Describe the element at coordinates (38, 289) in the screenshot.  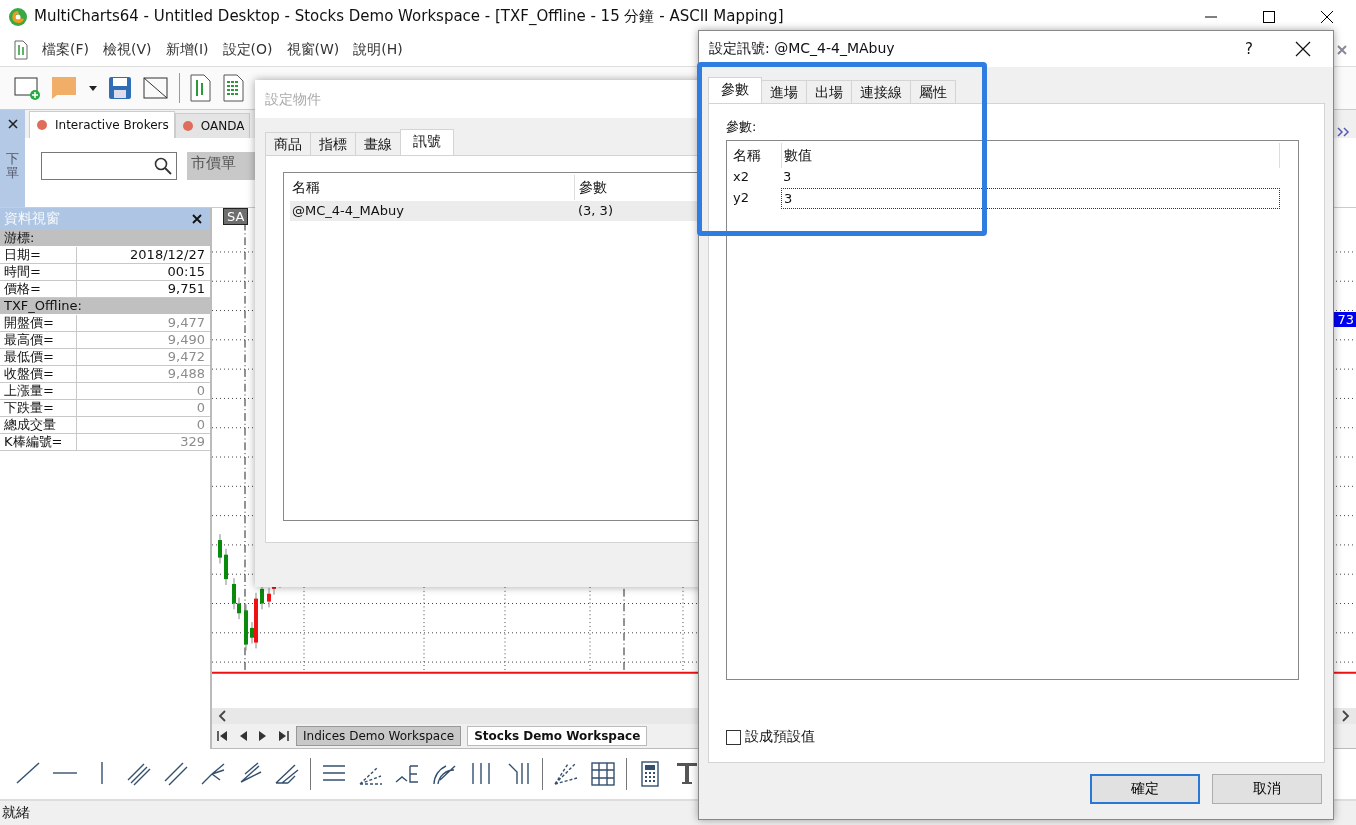
I see `field-label: 價格=` at that location.